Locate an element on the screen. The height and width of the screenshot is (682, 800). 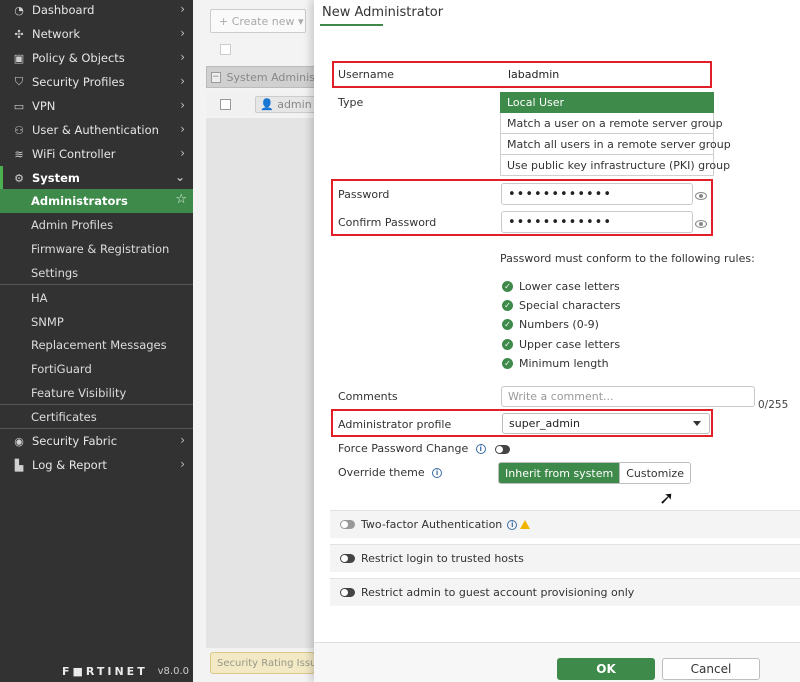
type-option-local-user: Local User is located at coordinates (607, 102).